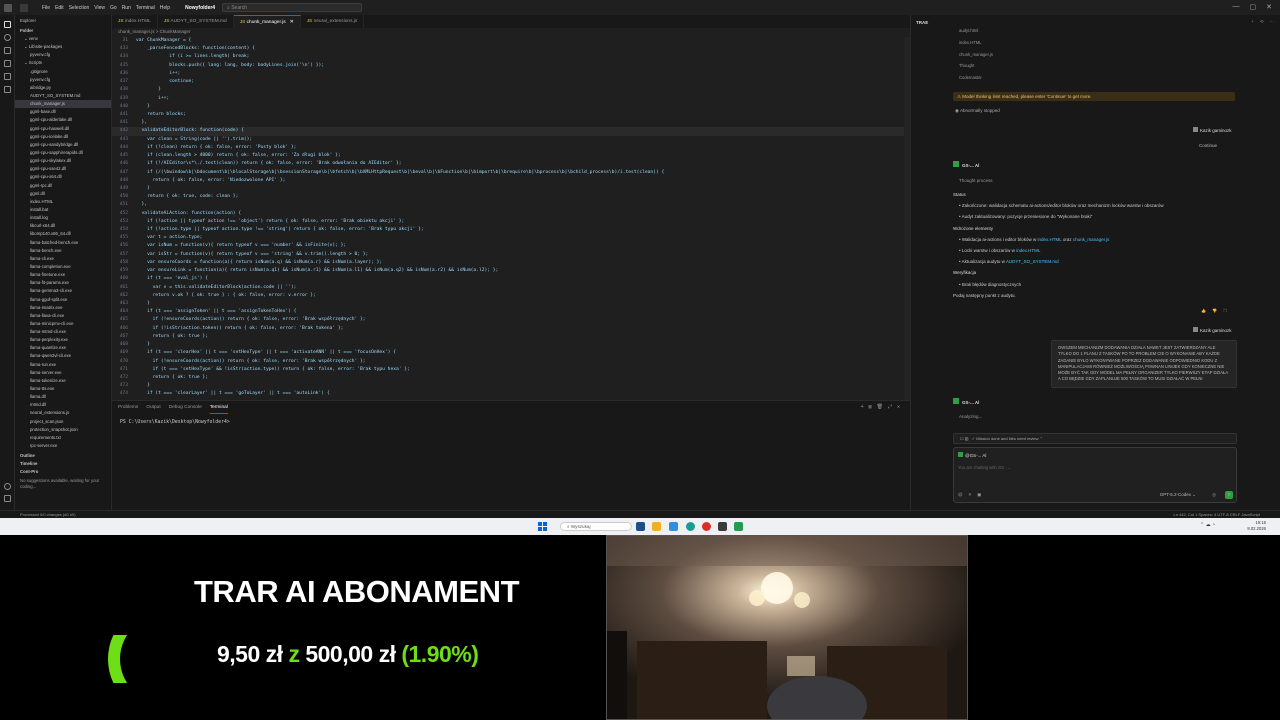  Describe the element at coordinates (63, 39) in the screenshot. I see `folder-item: ⌄ venv` at that location.